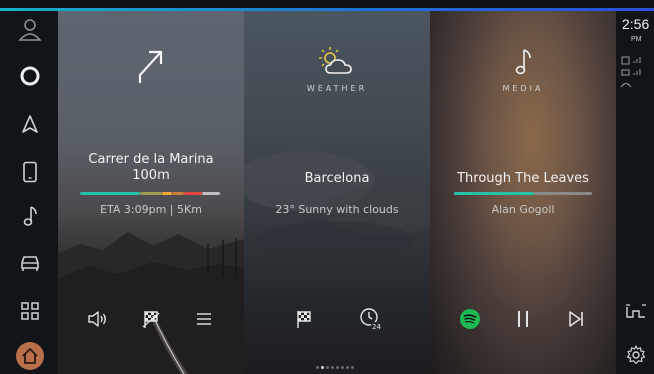 The image size is (654, 374). I want to click on next-track-button, so click(576, 319).